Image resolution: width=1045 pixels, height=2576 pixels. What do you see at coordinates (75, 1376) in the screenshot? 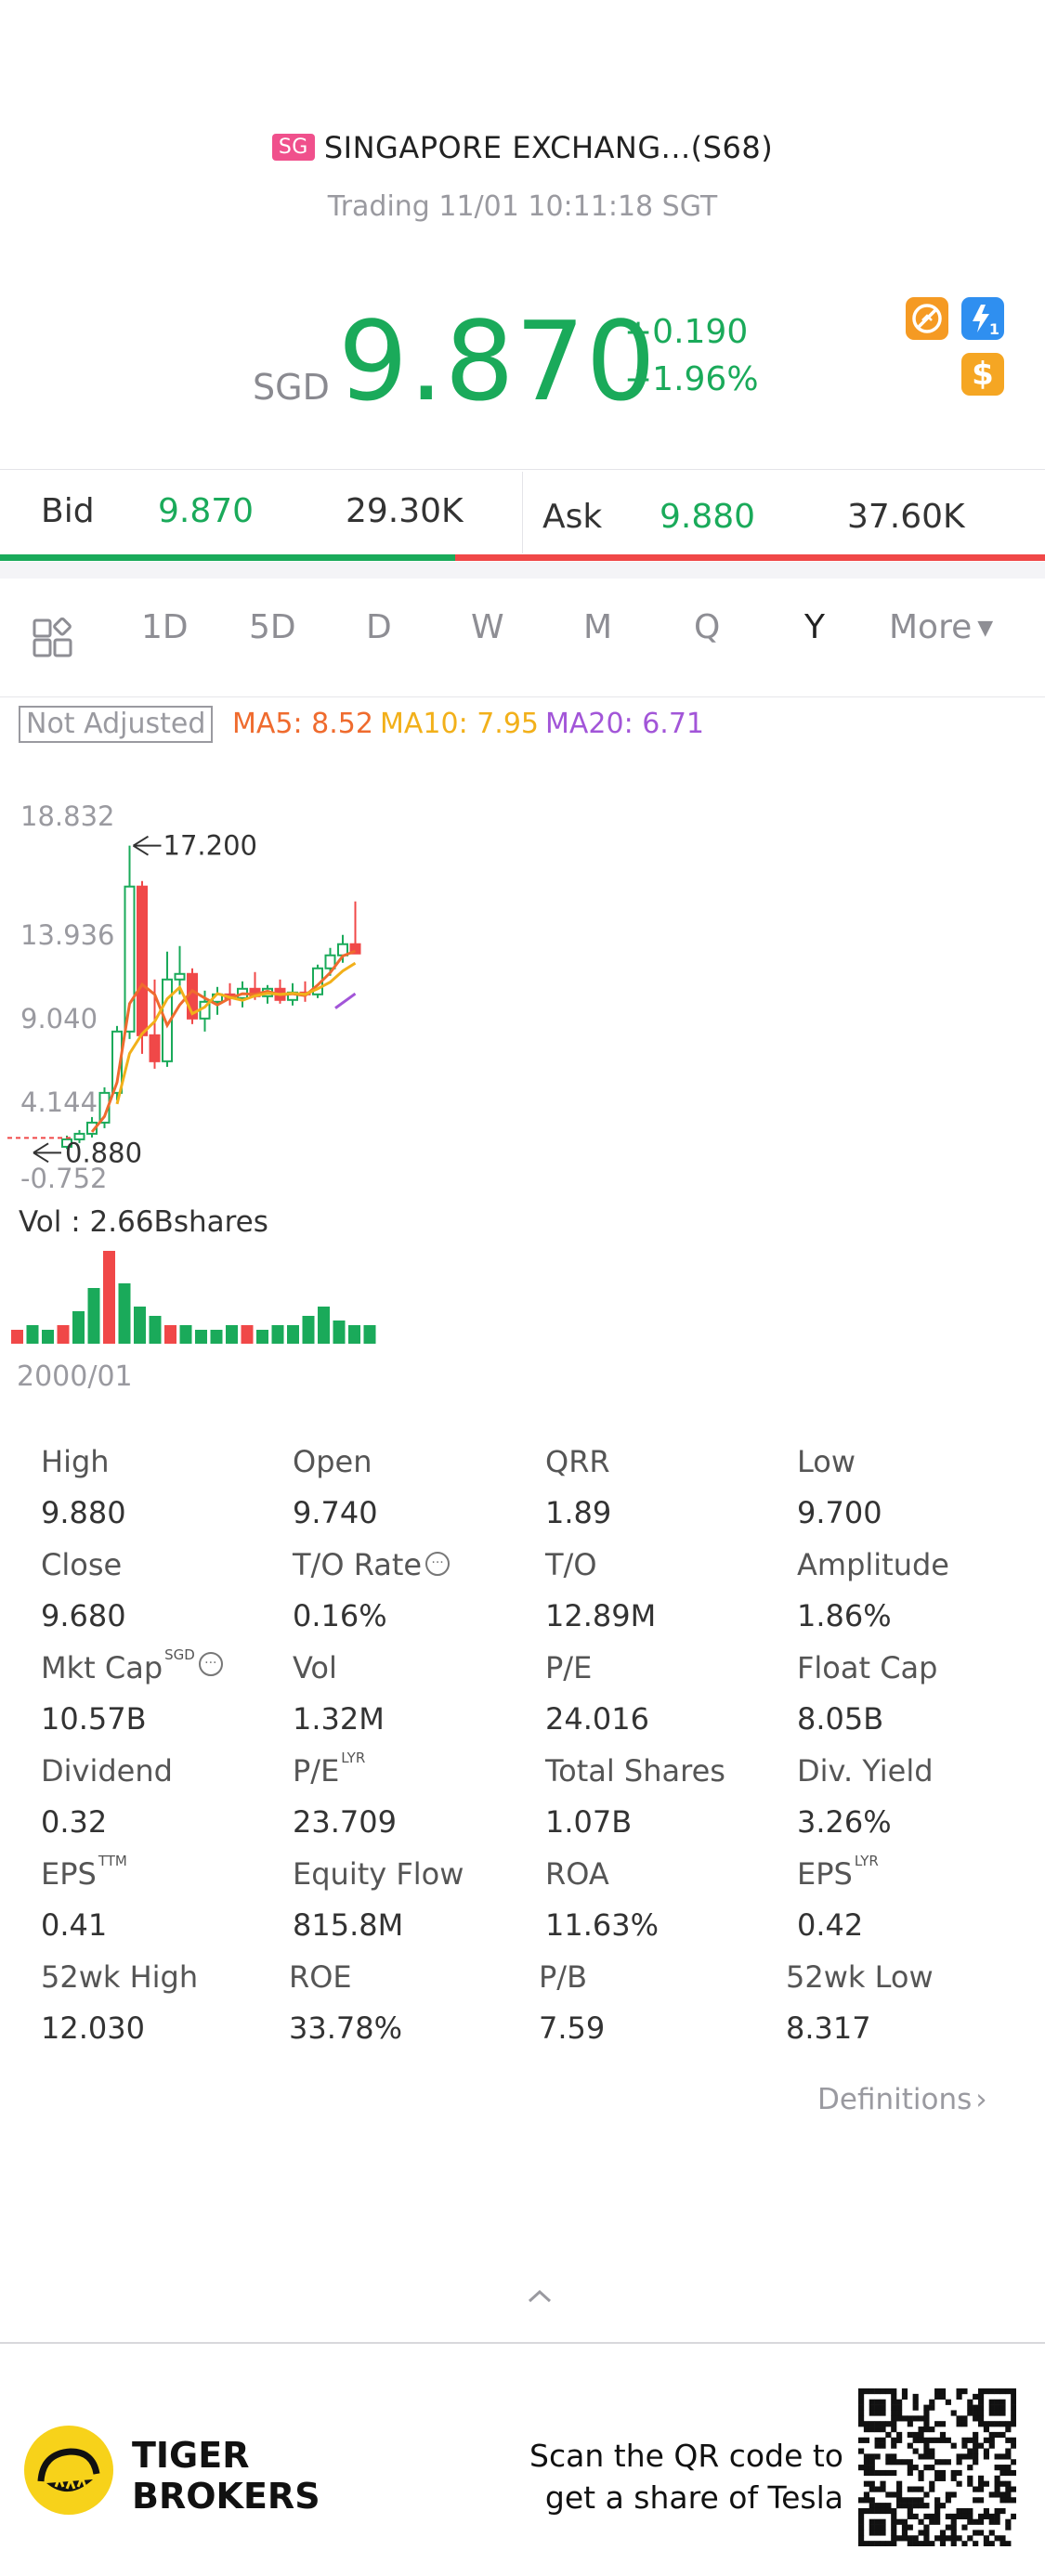
I see `x-axis-label: 2000/01` at bounding box center [75, 1376].